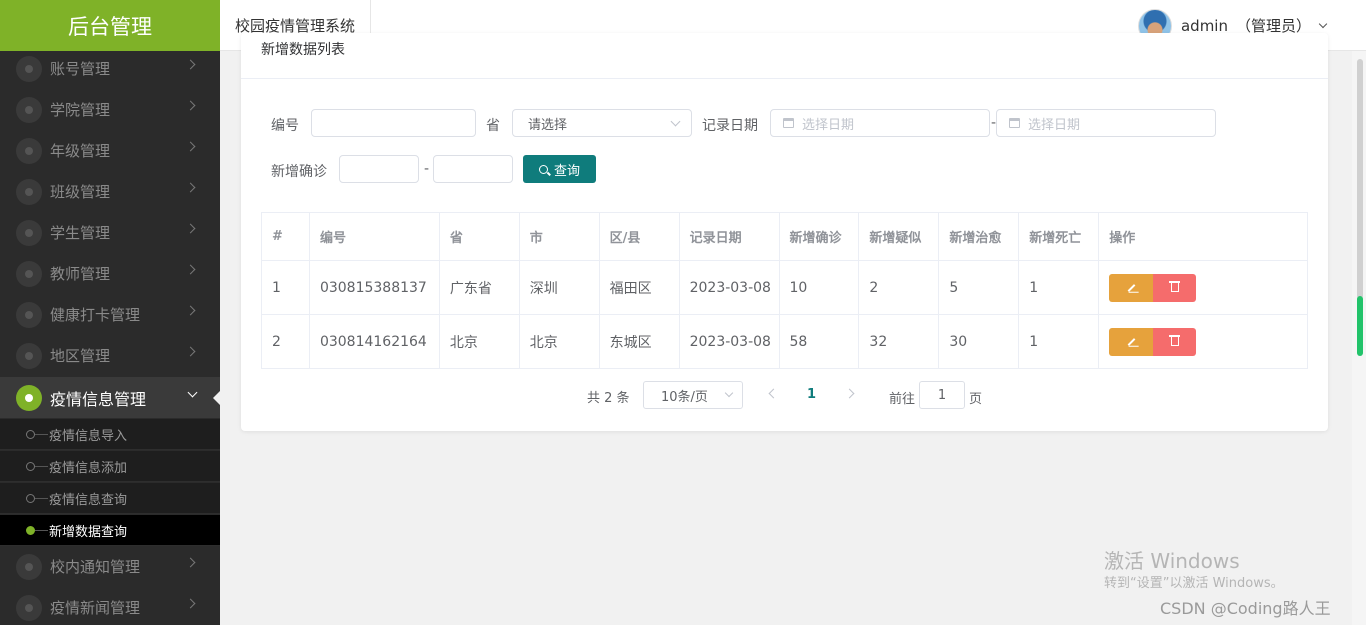 The image size is (1366, 625). I want to click on search-icon, so click(543, 169).